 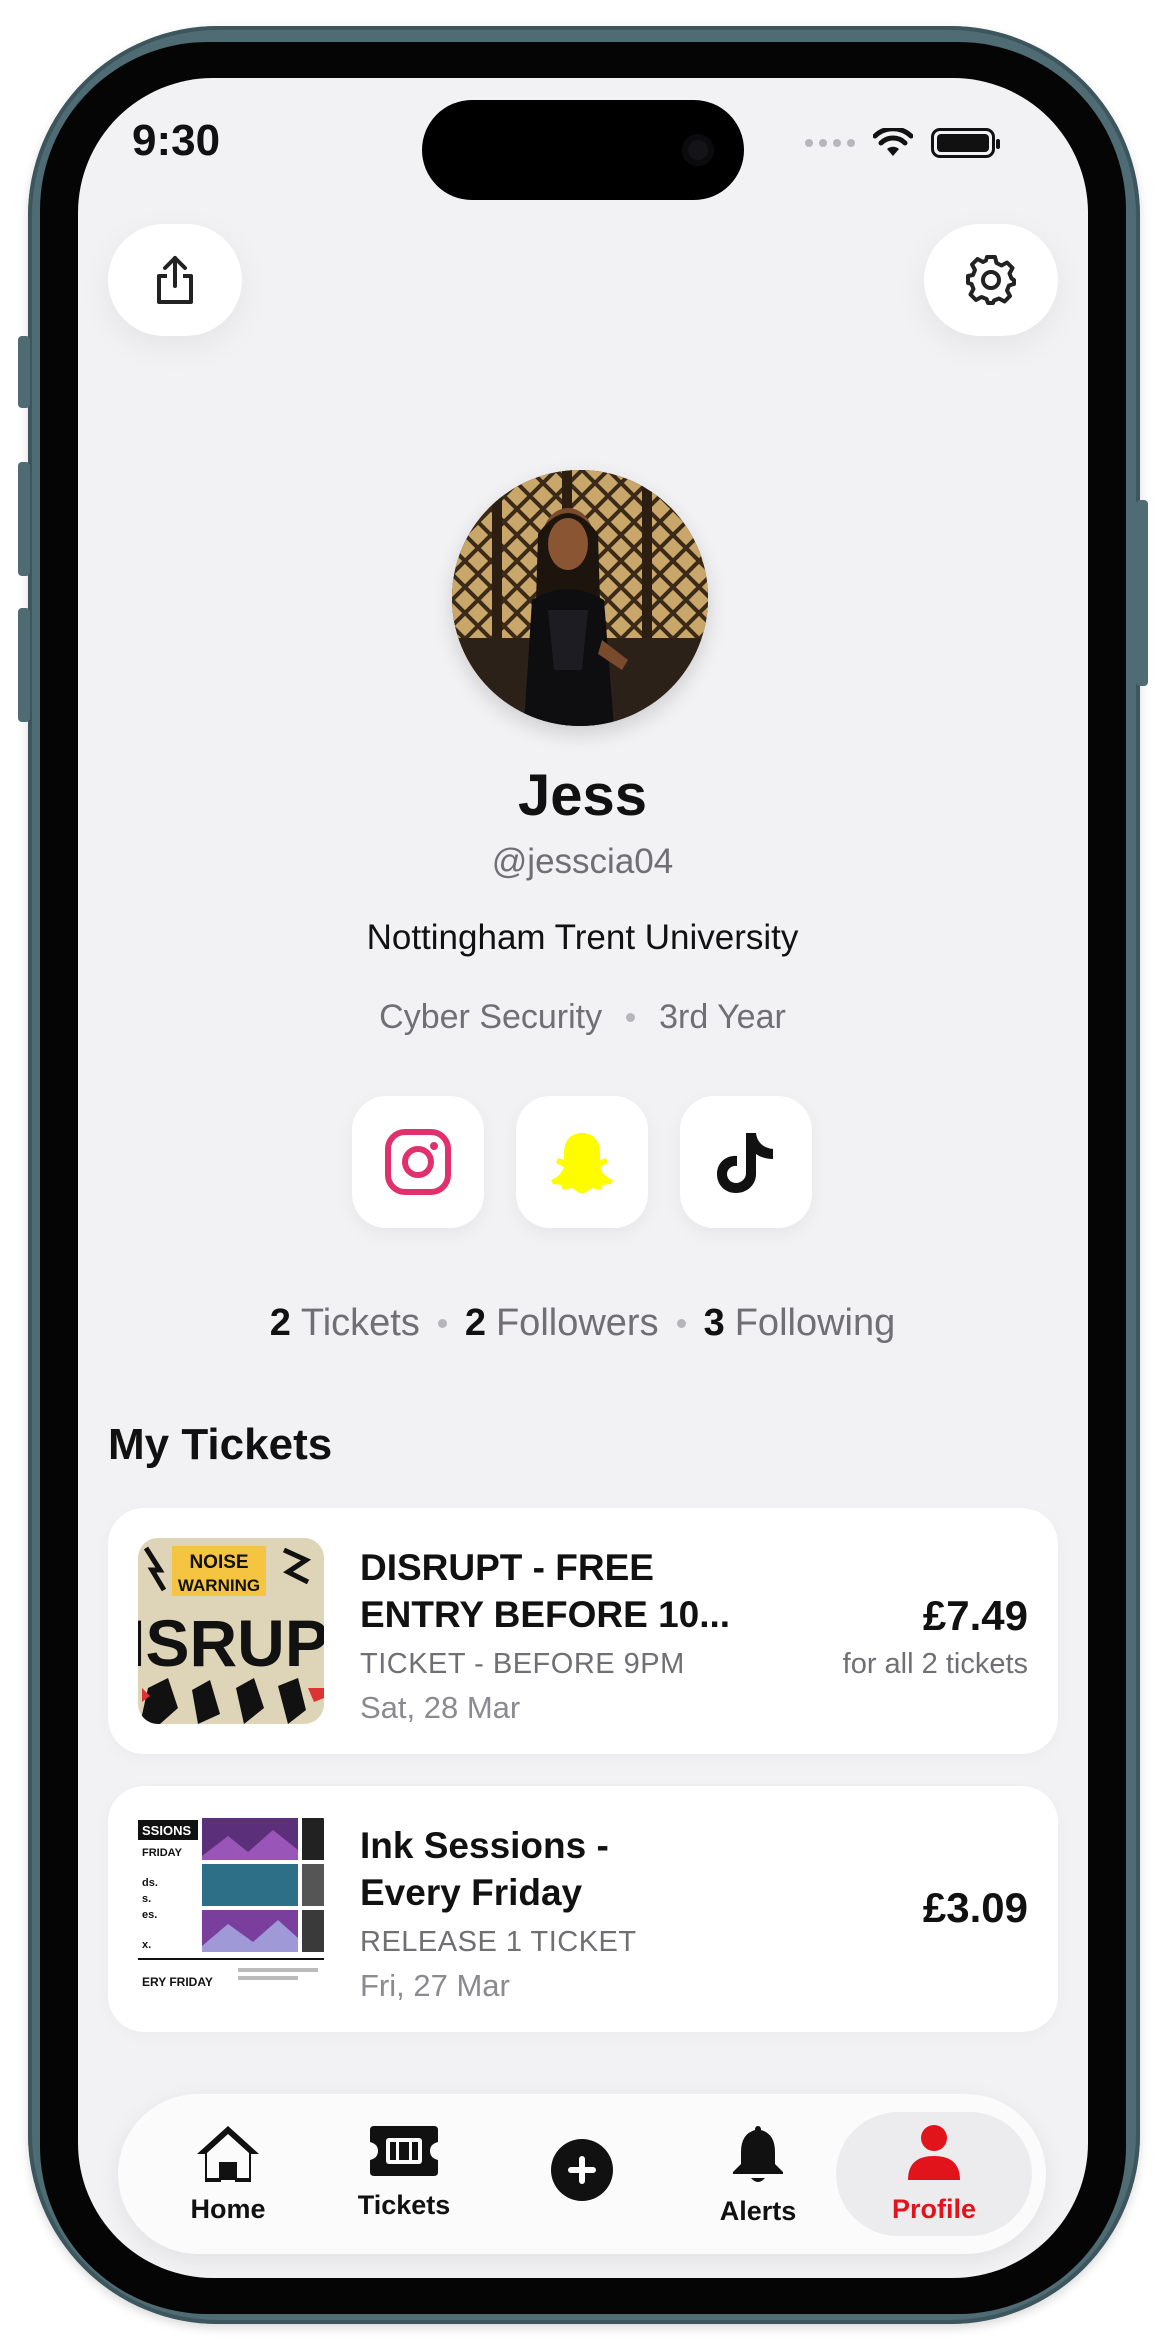 I want to click on tiktok-button, so click(x=746, y=1162).